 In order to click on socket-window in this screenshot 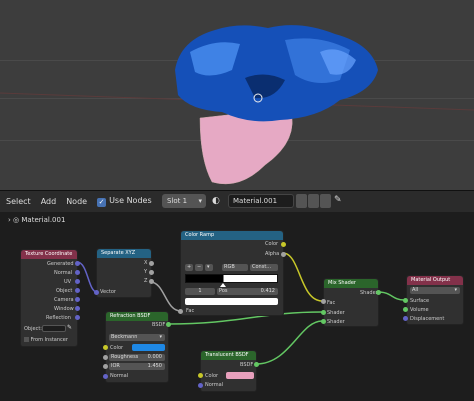, I will do `click(77, 308)`.